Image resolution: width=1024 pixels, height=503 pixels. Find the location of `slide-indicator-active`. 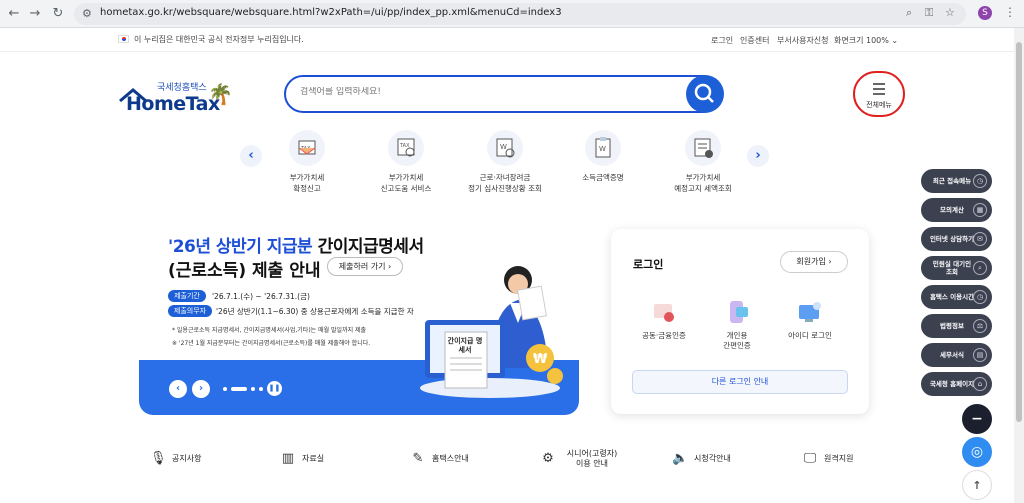

slide-indicator-active is located at coordinates (239, 389).